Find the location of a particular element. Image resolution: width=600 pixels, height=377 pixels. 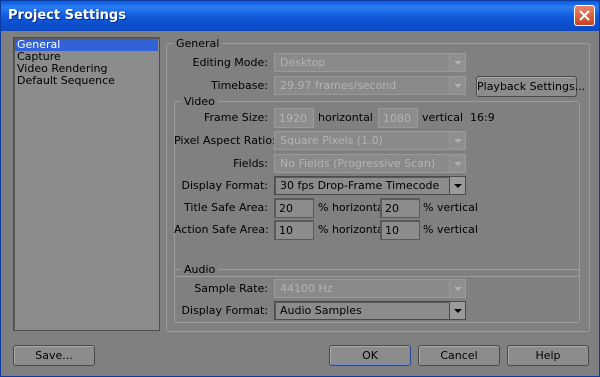

frame-width-value: 1920 is located at coordinates (293, 118).